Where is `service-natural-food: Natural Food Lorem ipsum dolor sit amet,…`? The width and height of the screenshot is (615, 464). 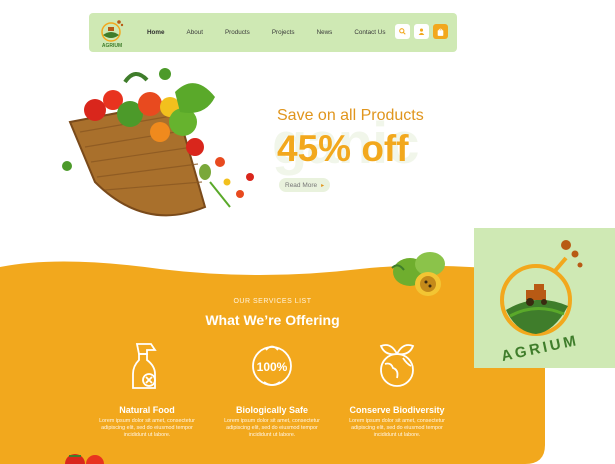 service-natural-food: Natural Food Lorem ipsum dolor sit amet,… is located at coordinates (147, 389).